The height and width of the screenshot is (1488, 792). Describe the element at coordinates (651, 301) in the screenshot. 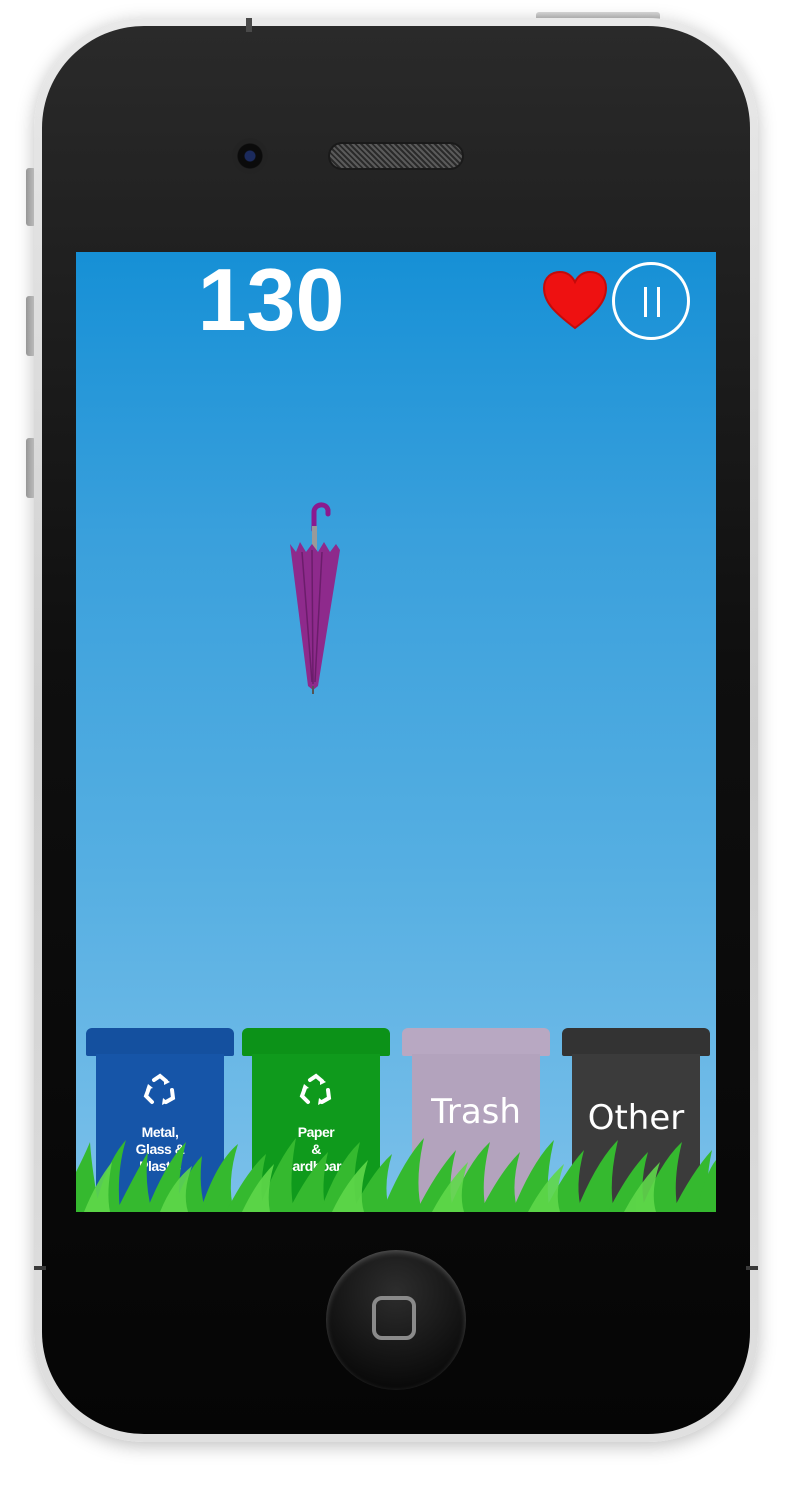

I see `pause-button` at that location.